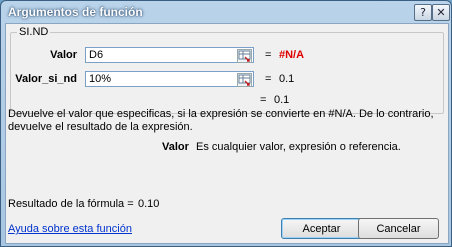  Describe the element at coordinates (321, 228) in the screenshot. I see `ok-button: Aceptar` at that location.